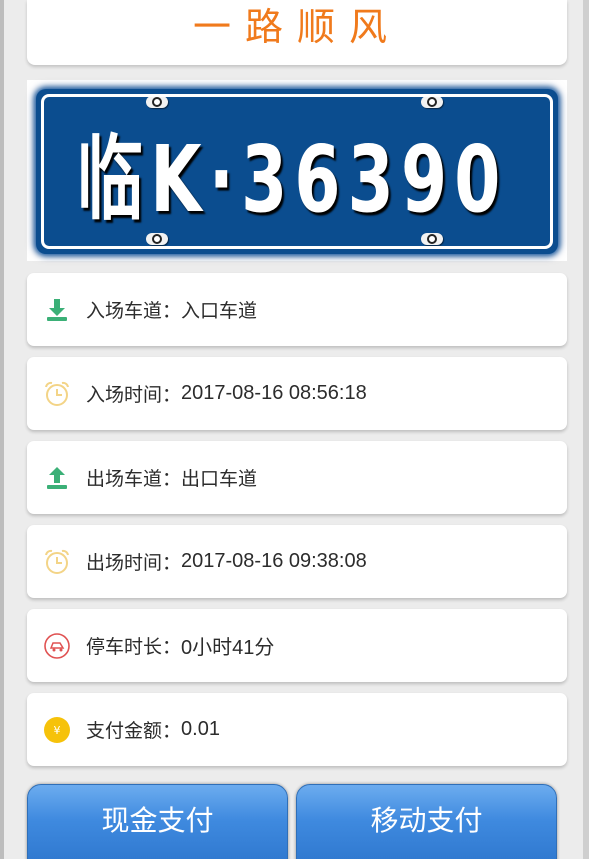 This screenshot has width=589, height=859. What do you see at coordinates (219, 311) in the screenshot?
I see `entry-lane-value: 入口车道` at bounding box center [219, 311].